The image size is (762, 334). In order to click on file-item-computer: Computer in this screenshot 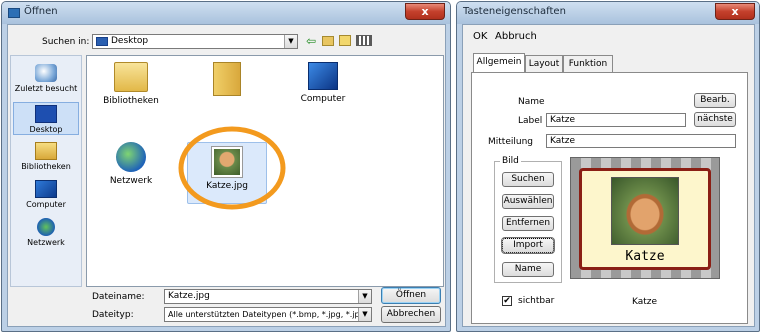, I will do `click(323, 83)`.